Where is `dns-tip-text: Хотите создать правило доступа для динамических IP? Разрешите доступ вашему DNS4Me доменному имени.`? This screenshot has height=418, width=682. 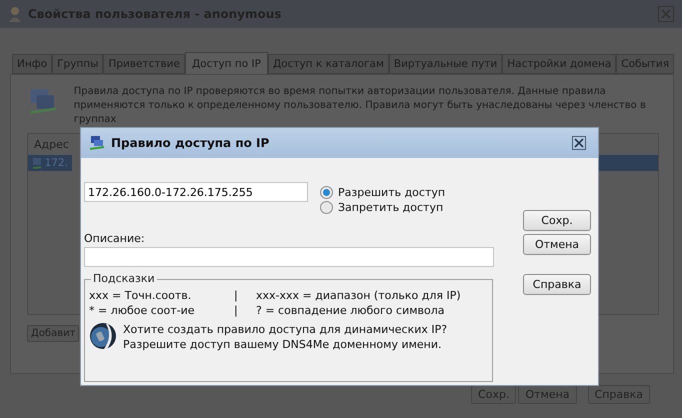 dns-tip-text: Хотите создать правило доступа для динамических IP? Разрешите доступ вашему DNS4Me доменному имени. is located at coordinates (285, 337).